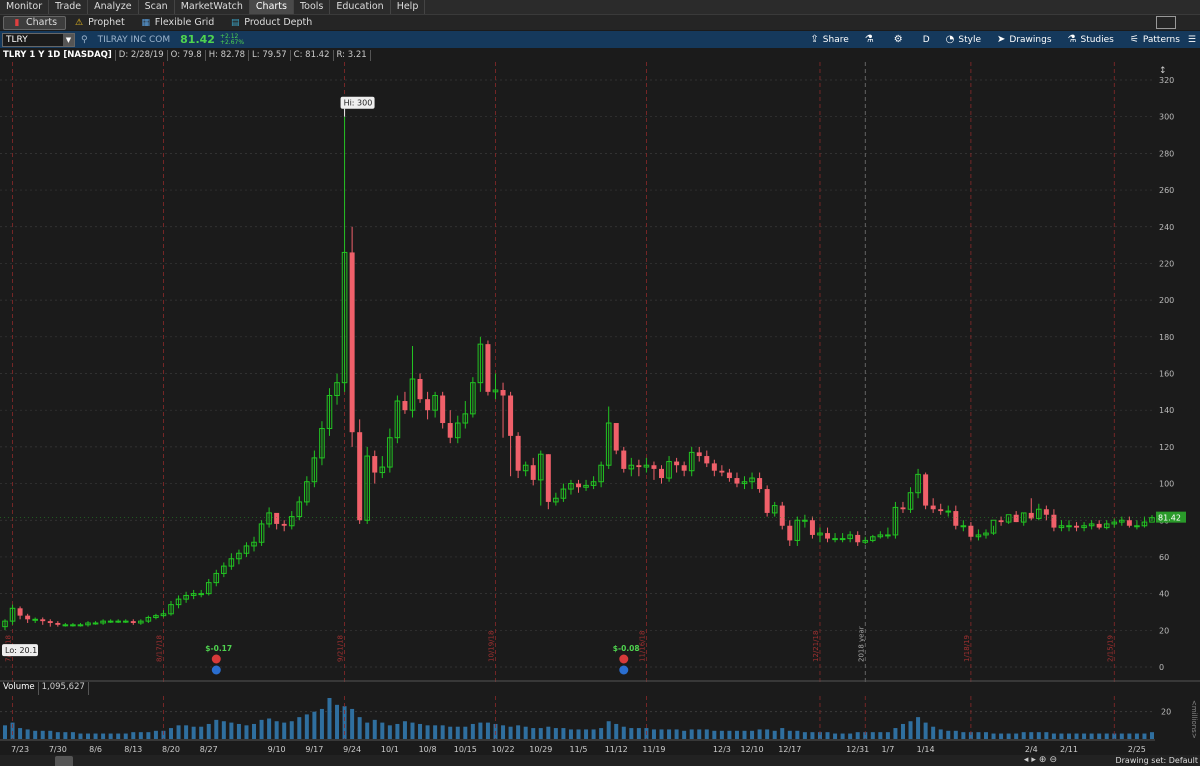  What do you see at coordinates (20, 650) in the screenshot?
I see `lo-label-group: Lo: 20.1` at bounding box center [20, 650].